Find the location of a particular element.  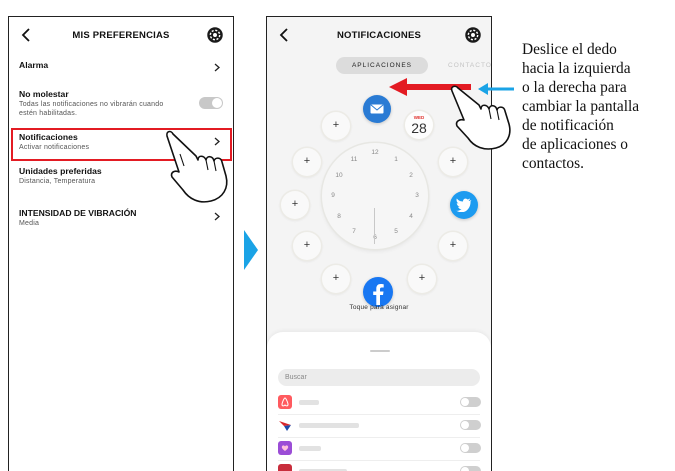

sheet-grabber is located at coordinates (380, 351).